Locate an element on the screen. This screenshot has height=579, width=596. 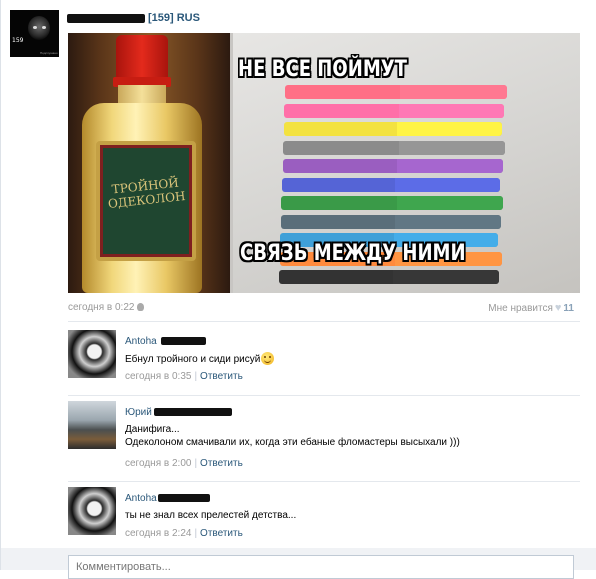
raccoon-face is located at coordinates (39, 28).